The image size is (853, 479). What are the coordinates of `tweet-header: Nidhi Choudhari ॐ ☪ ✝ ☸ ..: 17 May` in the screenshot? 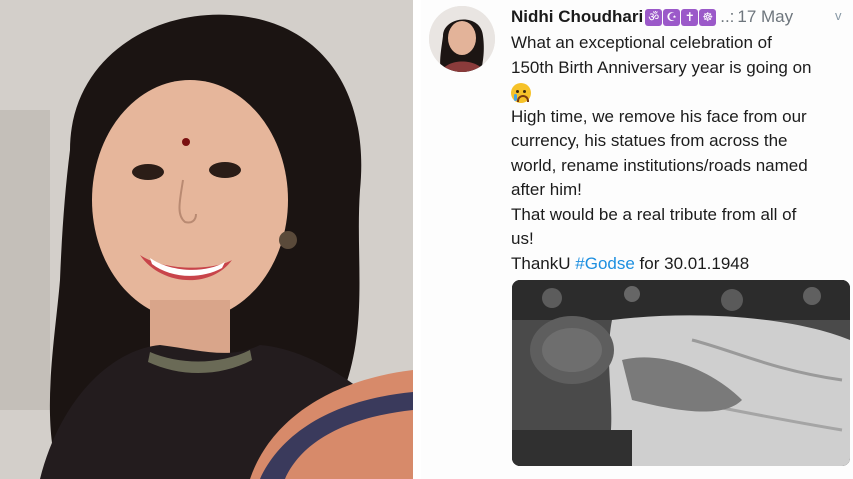 It's located at (652, 17).